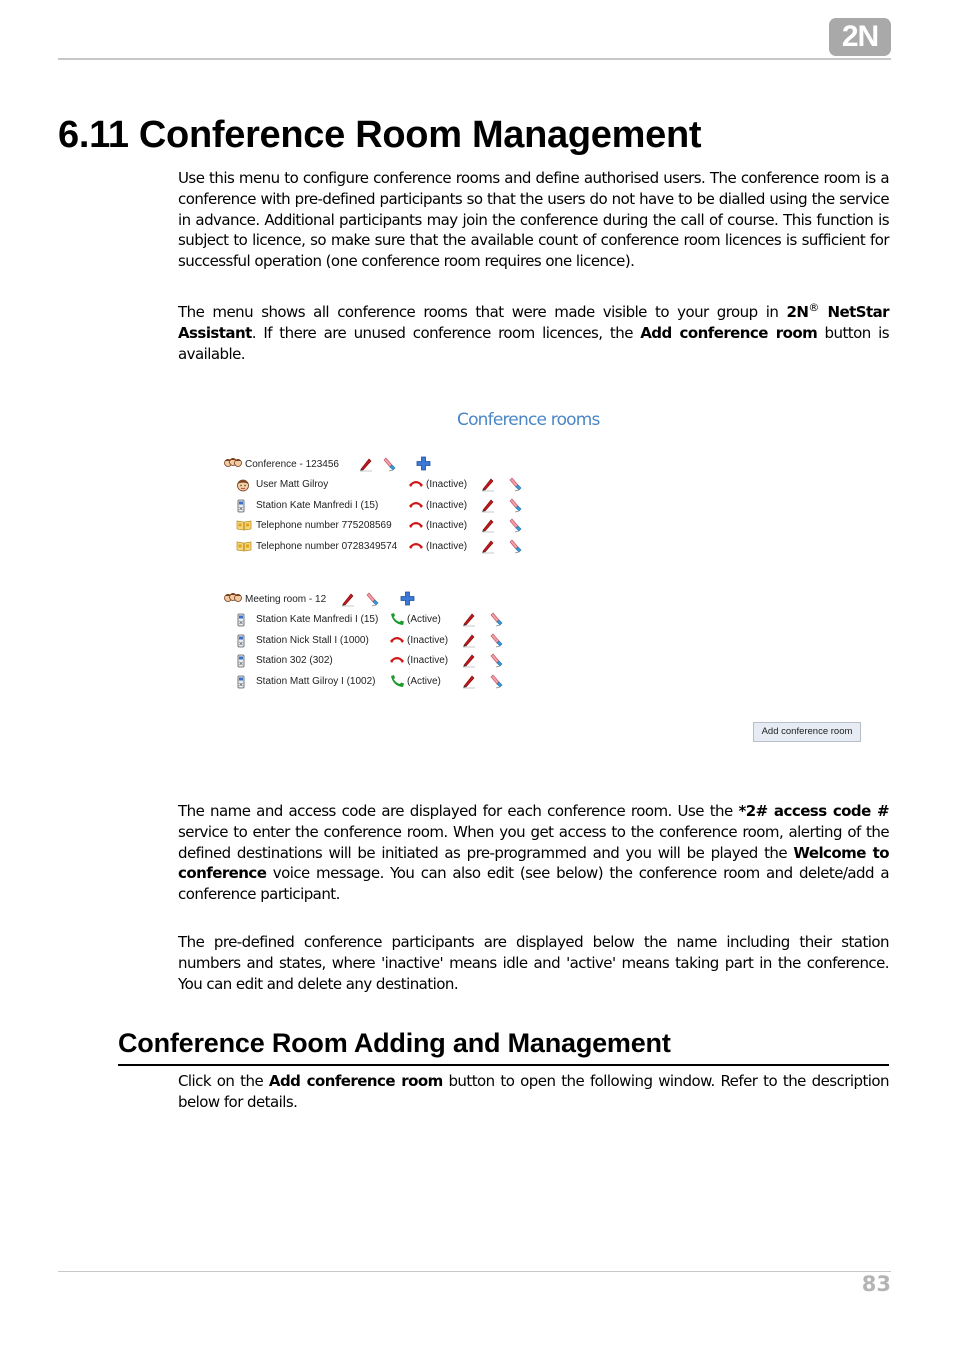 This screenshot has height=1350, width=954. I want to click on participant-row: Station Kate Manfredi I (15) (Inactive), so click(378, 506).